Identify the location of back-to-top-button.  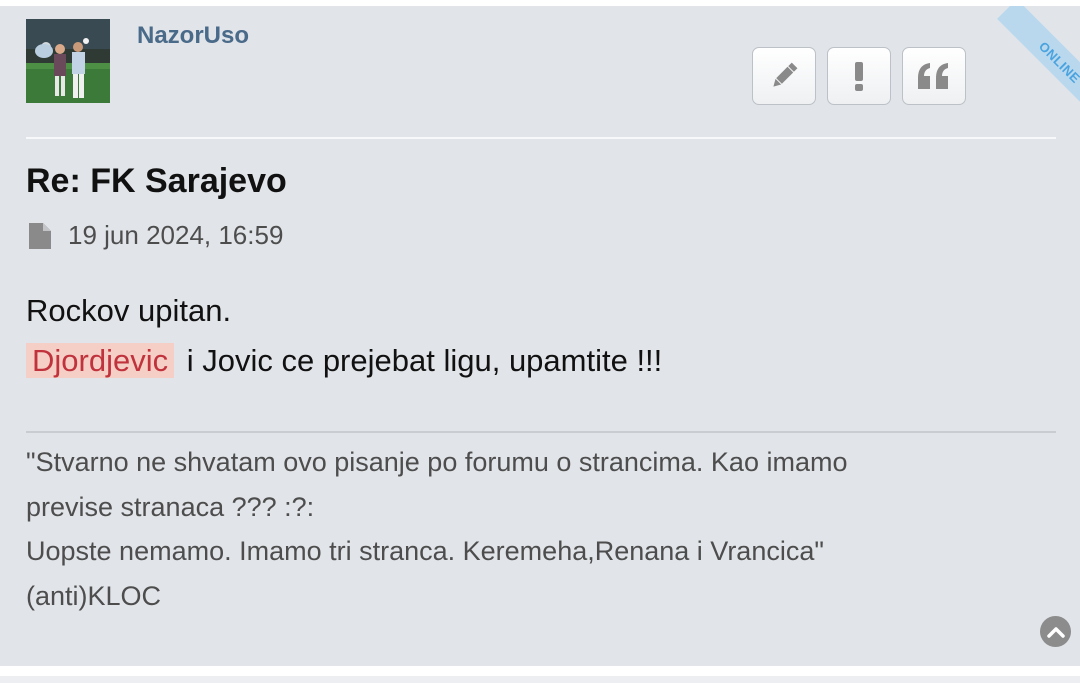
(1055, 631).